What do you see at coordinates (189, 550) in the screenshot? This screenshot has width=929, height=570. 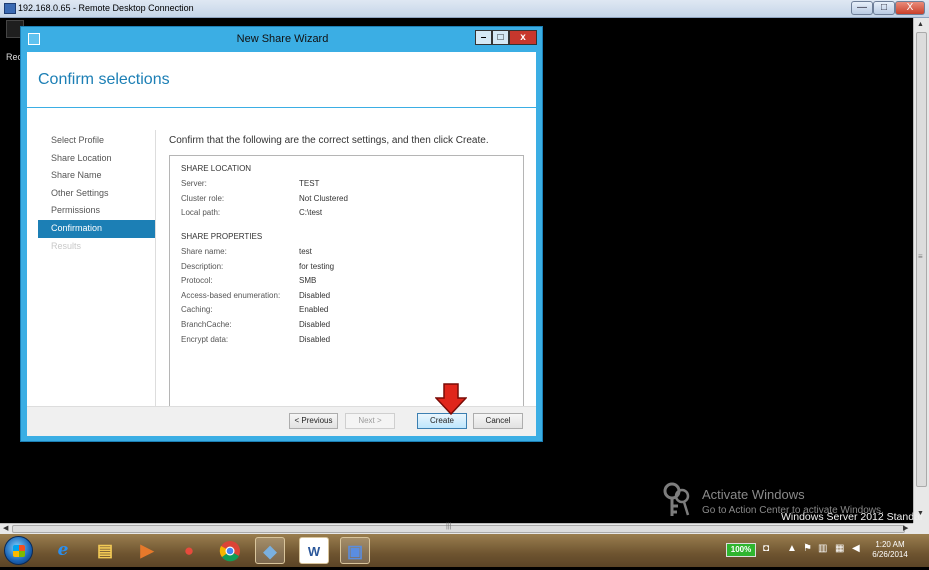 I see `app-icon: ●` at bounding box center [189, 550].